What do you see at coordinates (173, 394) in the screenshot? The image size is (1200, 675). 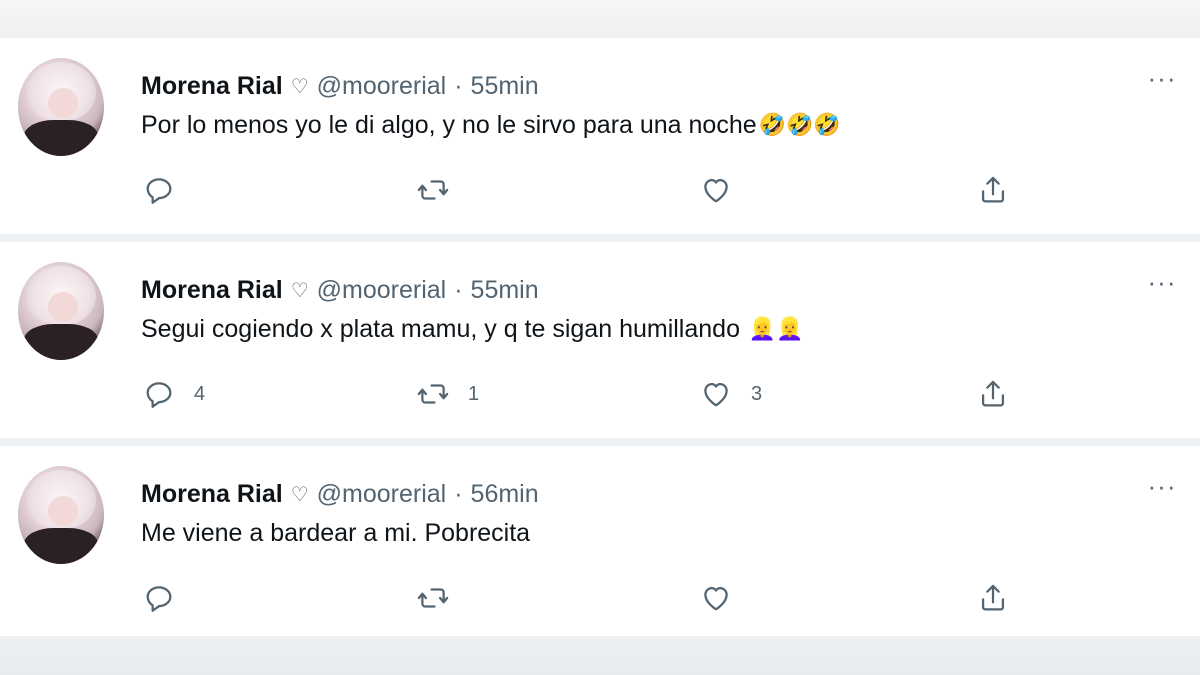 I see `reply-button: 4` at bounding box center [173, 394].